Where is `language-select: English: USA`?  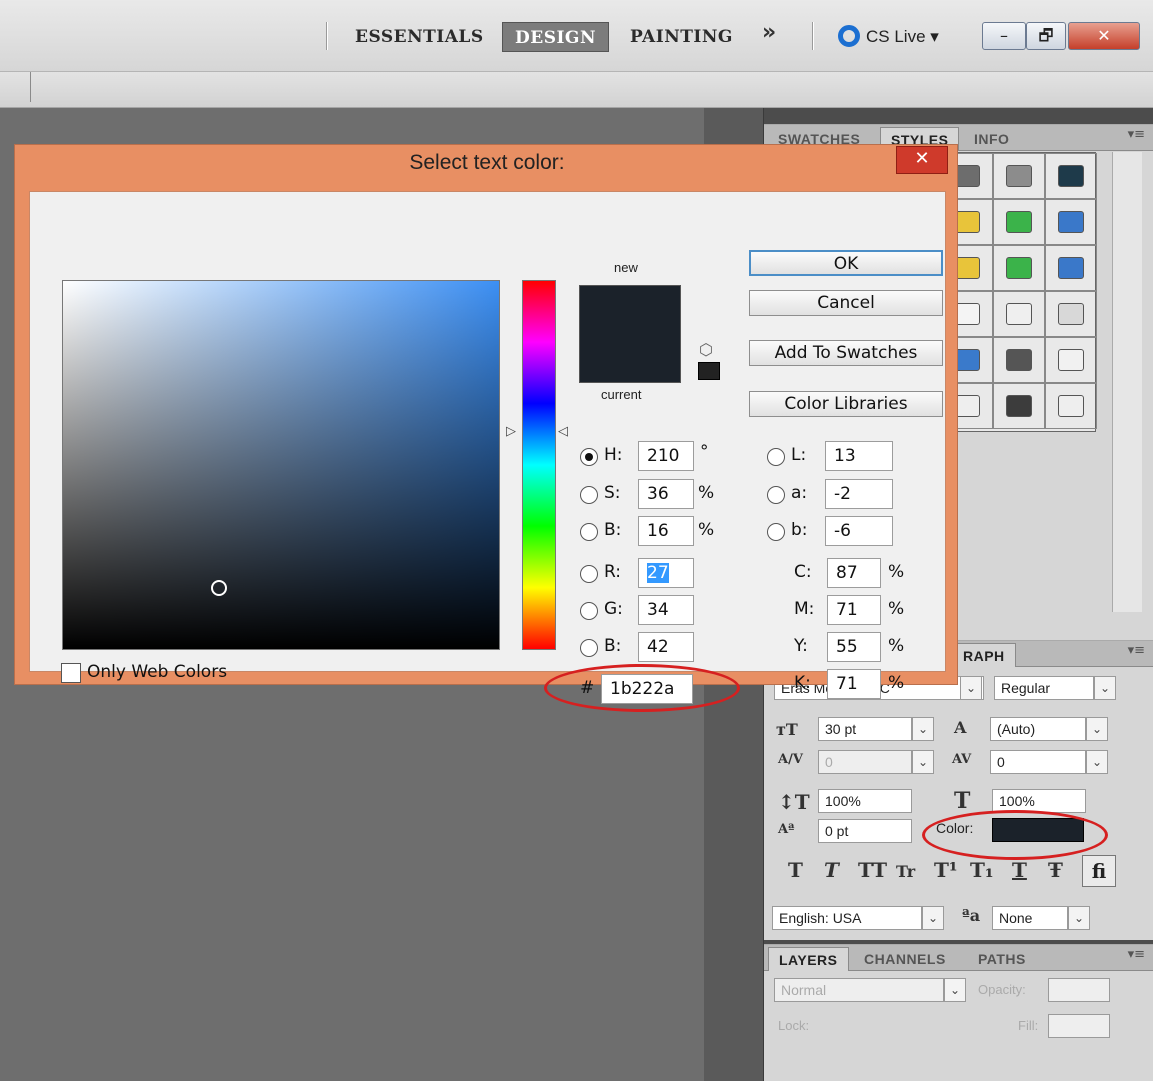 language-select: English: USA is located at coordinates (847, 918).